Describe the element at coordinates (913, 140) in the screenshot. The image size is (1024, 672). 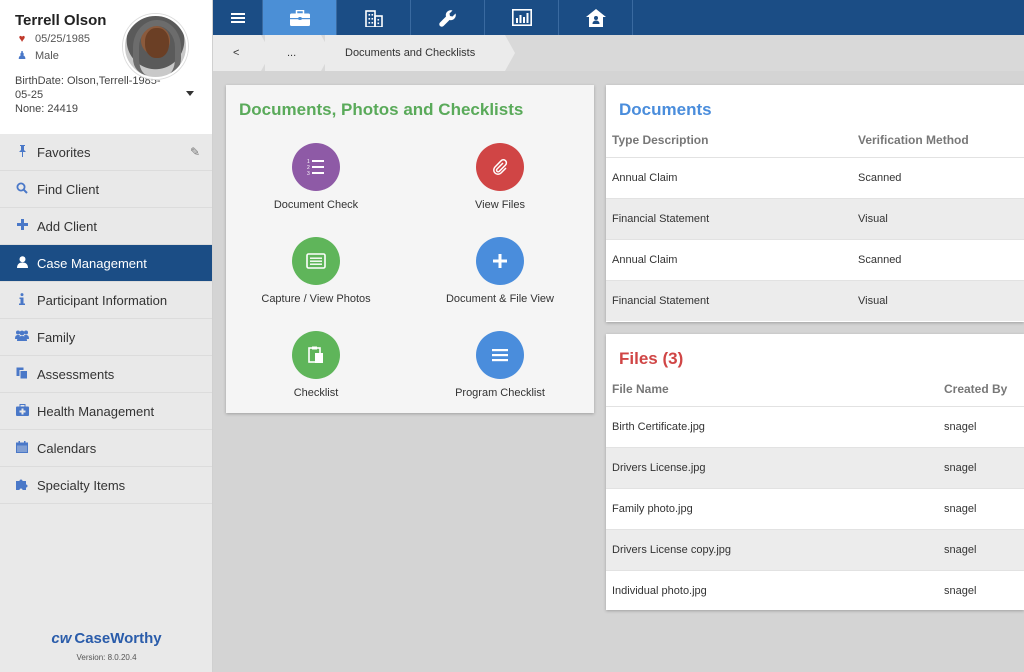
I see `column-header: Verification Method` at that location.